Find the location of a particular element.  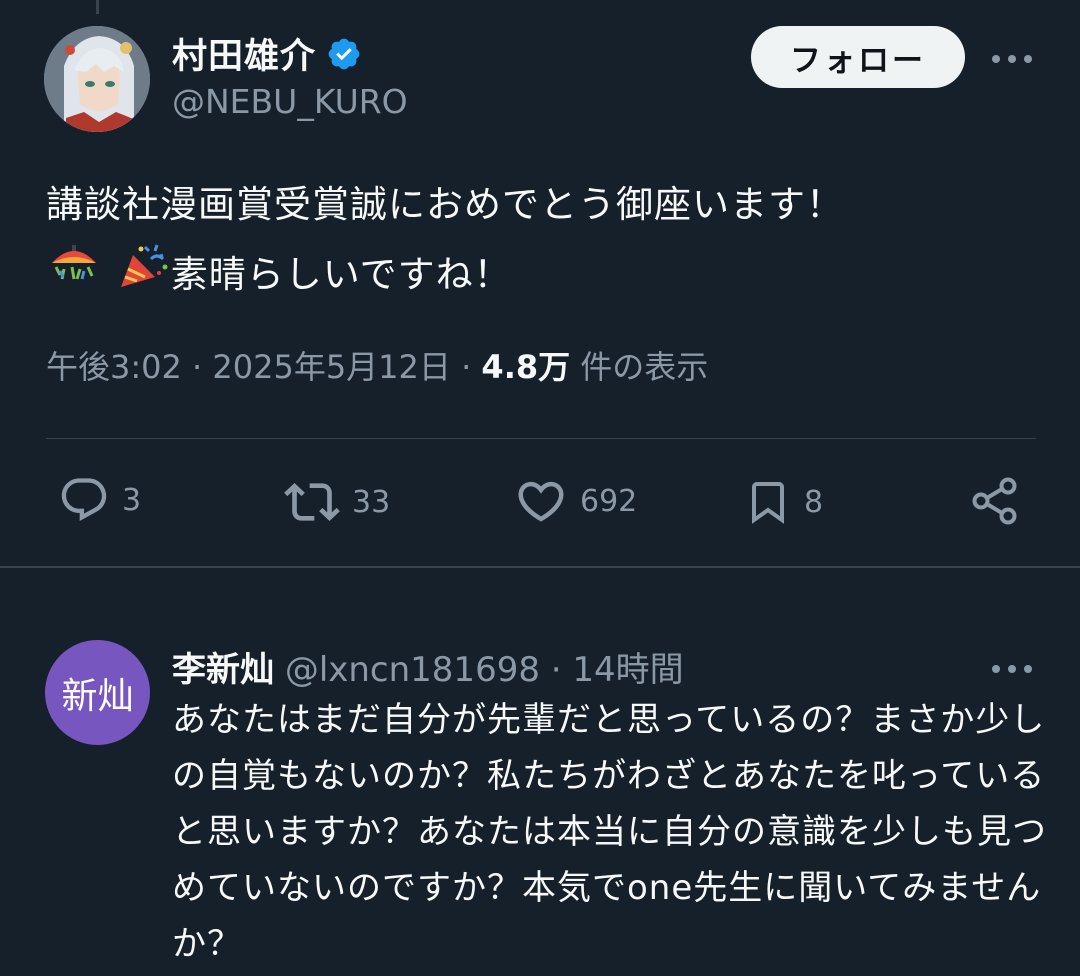

reply-author-avatar: 新灿 is located at coordinates (97, 692).